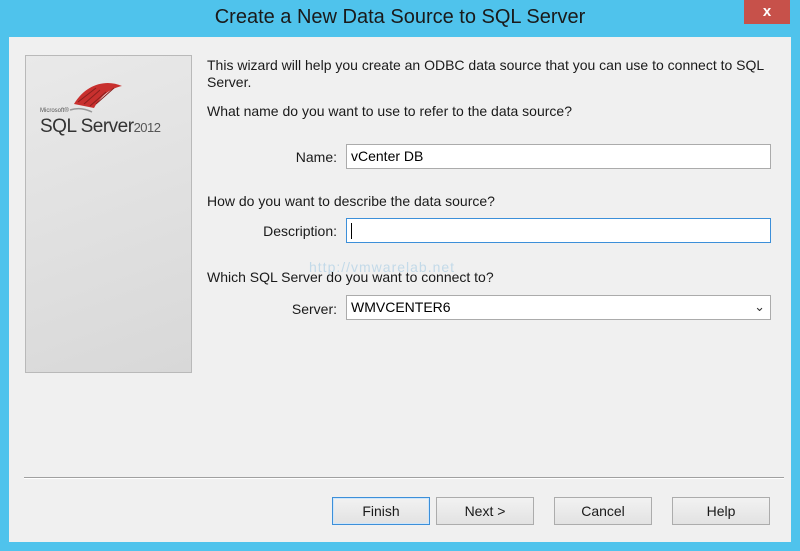 The width and height of the screenshot is (800, 551). What do you see at coordinates (404, 478) in the screenshot?
I see `button-separator` at bounding box center [404, 478].